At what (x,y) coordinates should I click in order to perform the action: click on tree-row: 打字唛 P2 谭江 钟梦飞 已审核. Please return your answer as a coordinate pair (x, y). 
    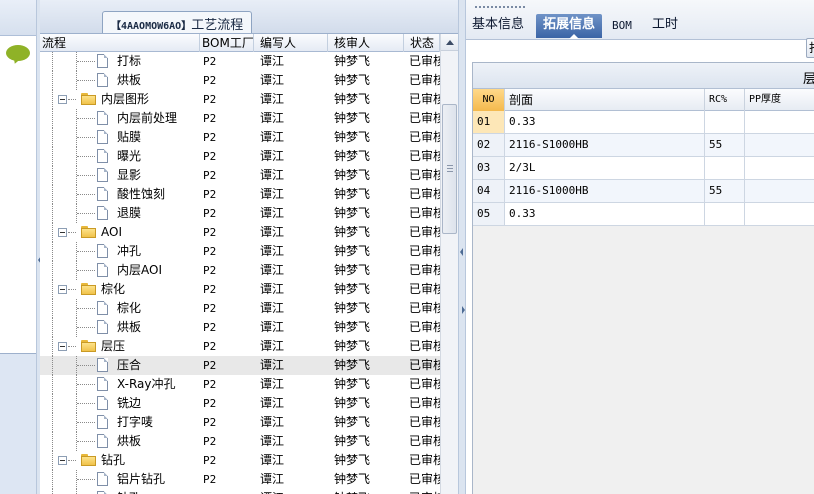
    Looking at the image, I should click on (240, 422).